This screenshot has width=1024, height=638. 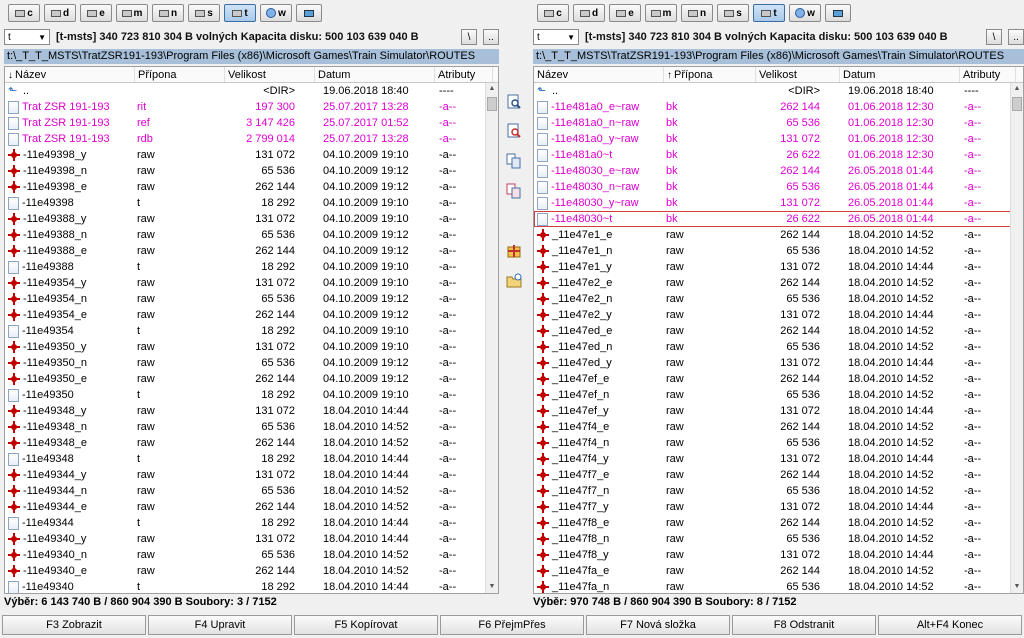 What do you see at coordinates (74, 625) in the screenshot?
I see `fkey-button-1: F3 Zobrazit` at bounding box center [74, 625].